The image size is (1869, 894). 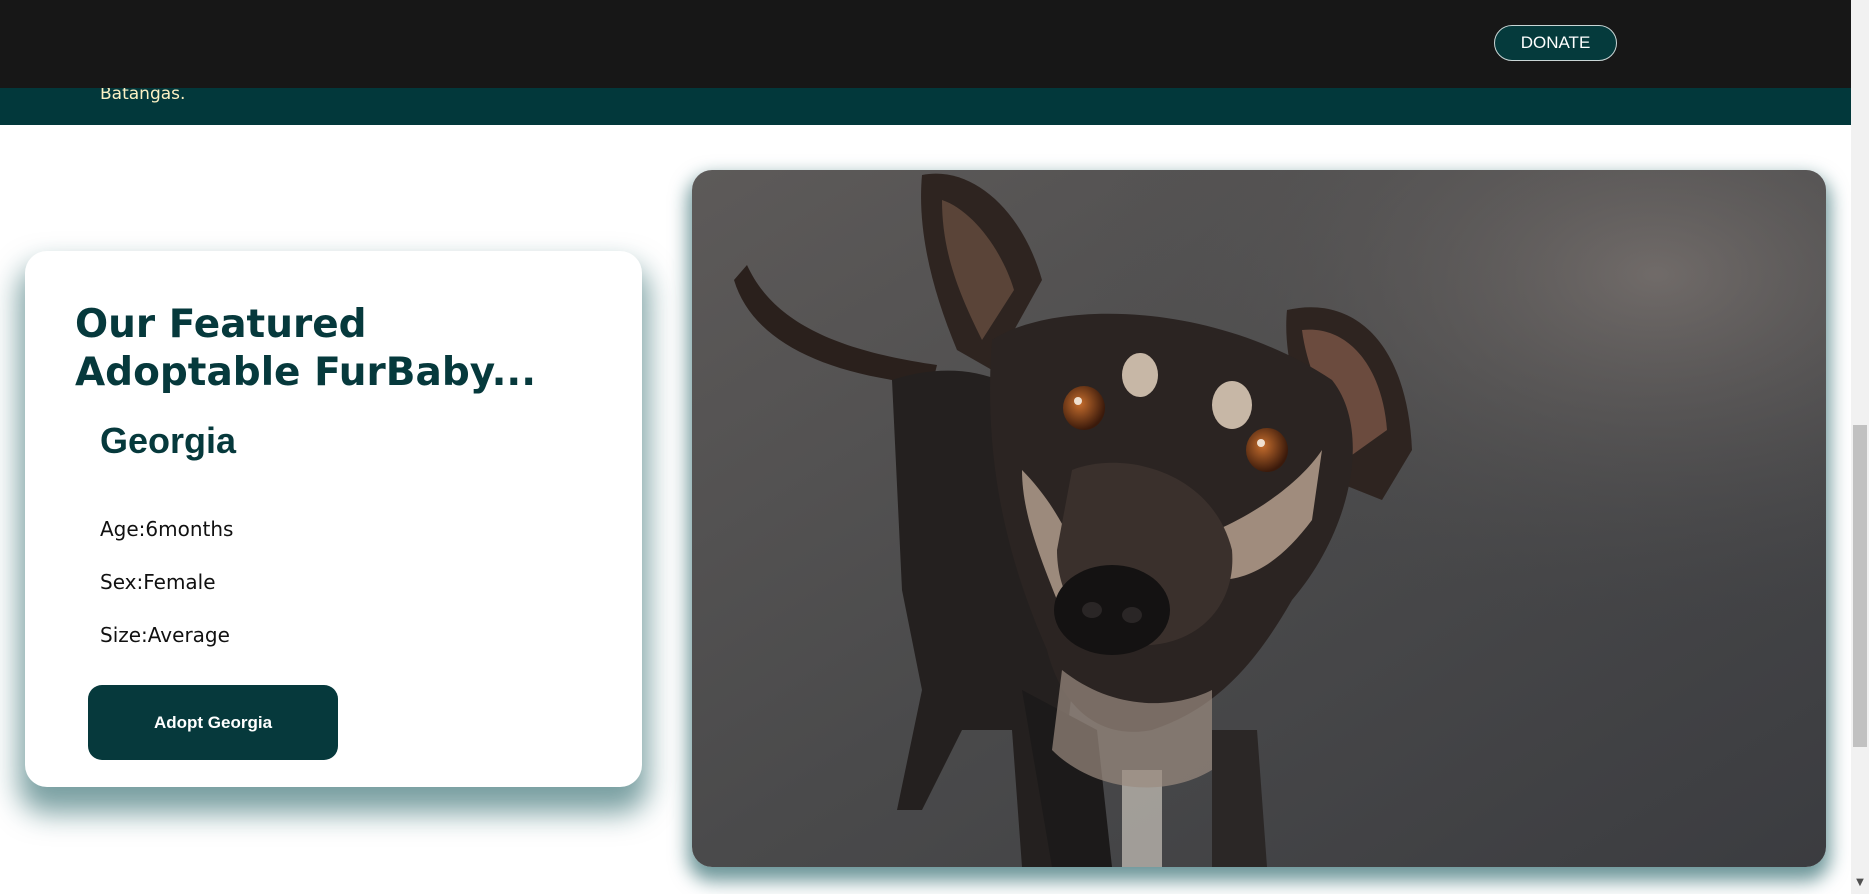 I want to click on pet-name: Georgia, so click(x=168, y=440).